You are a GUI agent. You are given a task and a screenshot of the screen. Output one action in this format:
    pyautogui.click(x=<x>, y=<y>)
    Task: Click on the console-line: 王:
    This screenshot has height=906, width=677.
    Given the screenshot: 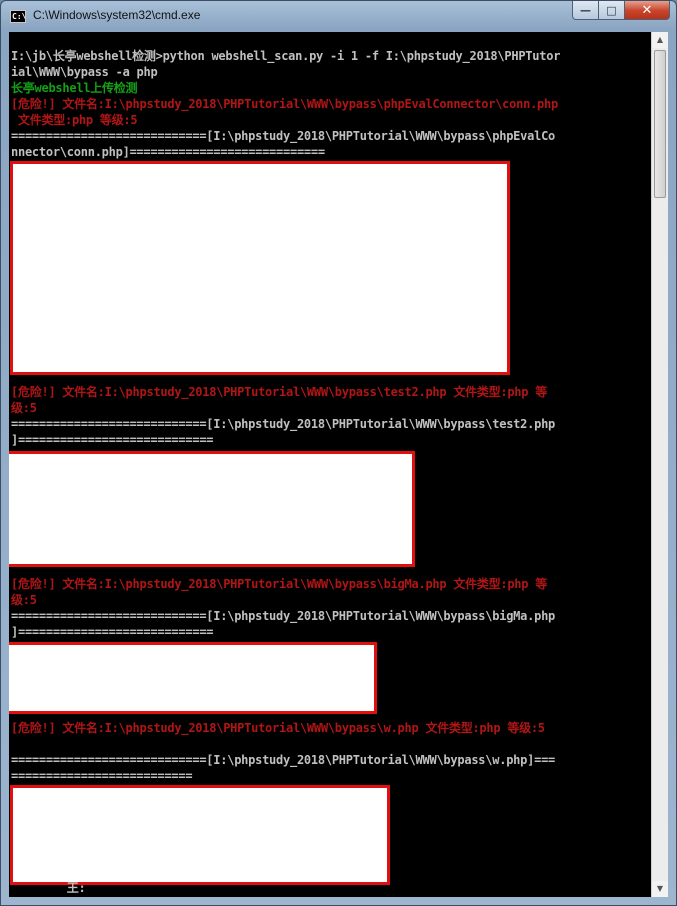 What is the action you would take?
    pyautogui.click(x=48, y=888)
    